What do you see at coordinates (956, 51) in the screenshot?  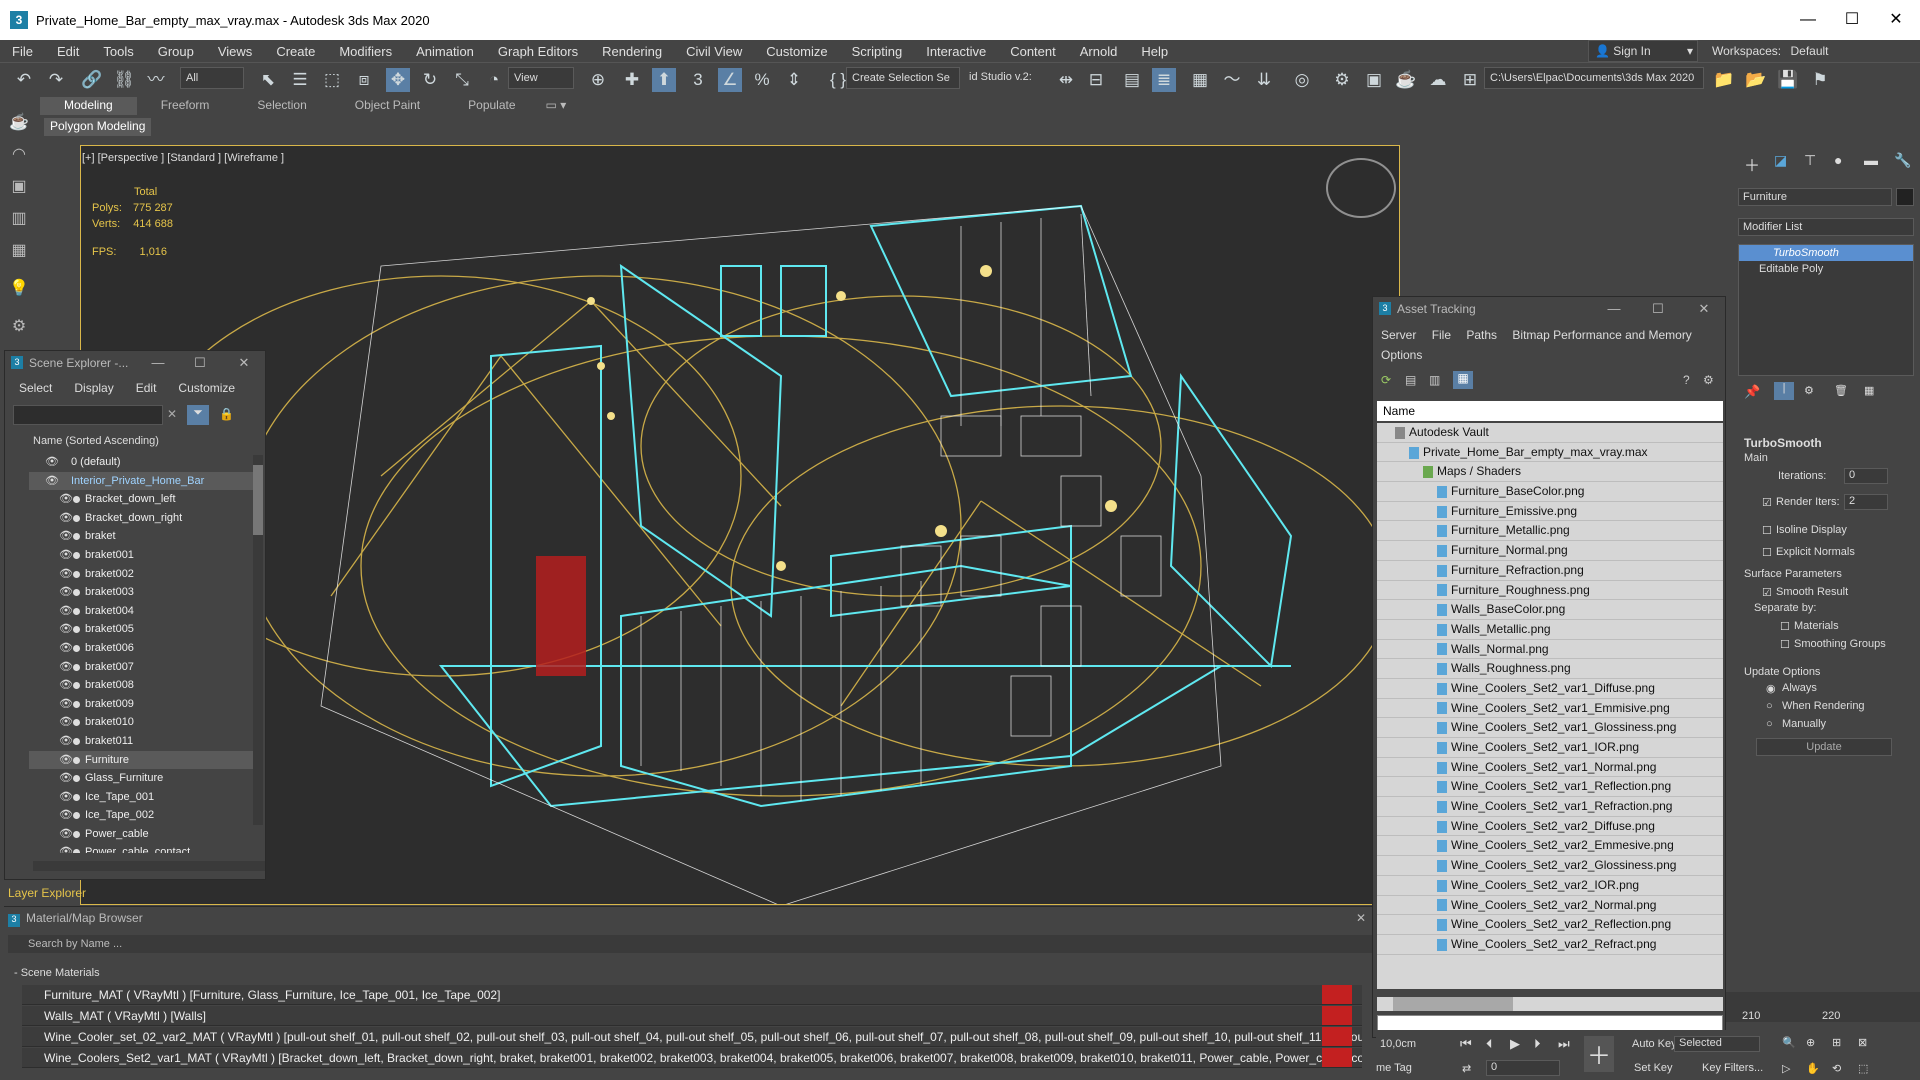 I see `menu-interactive: Interactive` at bounding box center [956, 51].